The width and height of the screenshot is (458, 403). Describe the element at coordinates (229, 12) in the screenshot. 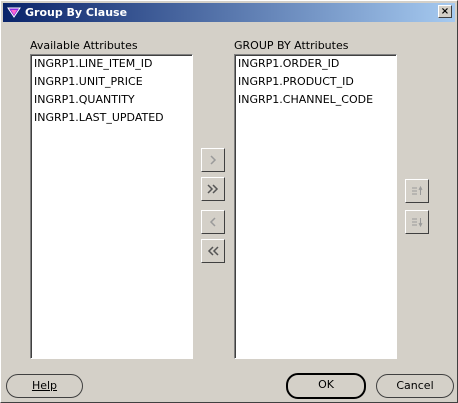

I see `title-bar: Group By Clause ×` at that location.